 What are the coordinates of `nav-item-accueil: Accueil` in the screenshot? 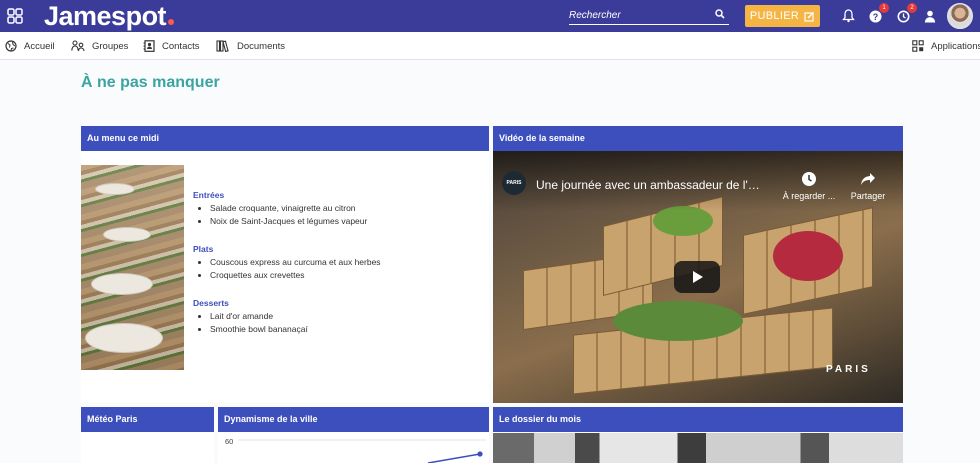 It's located at (30, 46).